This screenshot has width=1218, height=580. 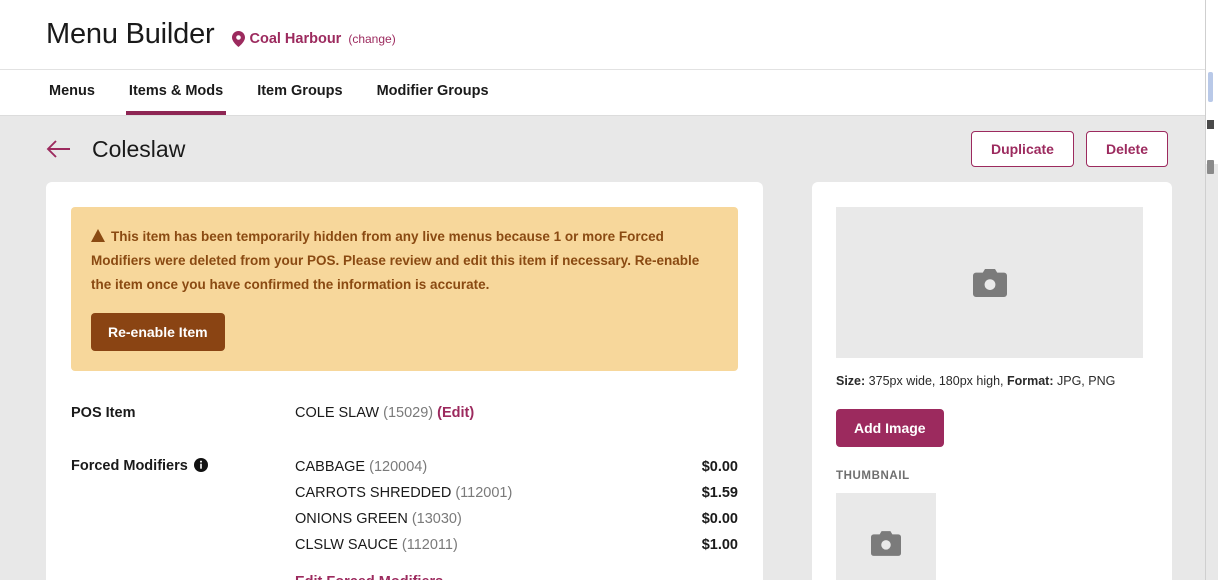 What do you see at coordinates (1126, 149) in the screenshot?
I see `delete-button: Delete` at bounding box center [1126, 149].